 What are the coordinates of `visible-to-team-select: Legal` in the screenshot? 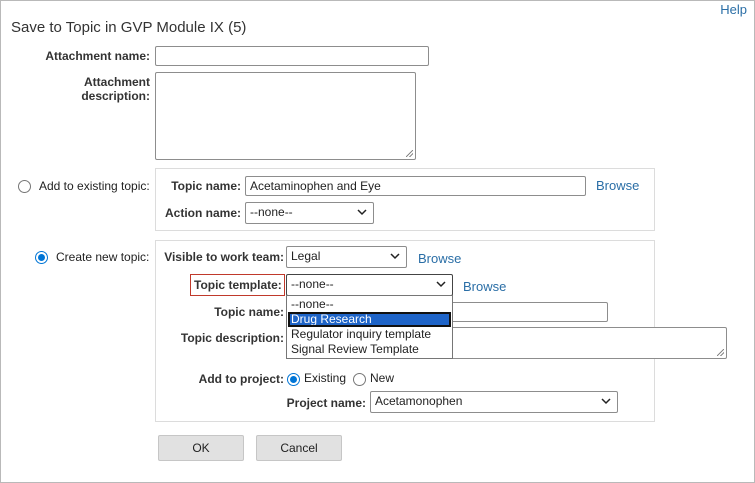 It's located at (346, 257).